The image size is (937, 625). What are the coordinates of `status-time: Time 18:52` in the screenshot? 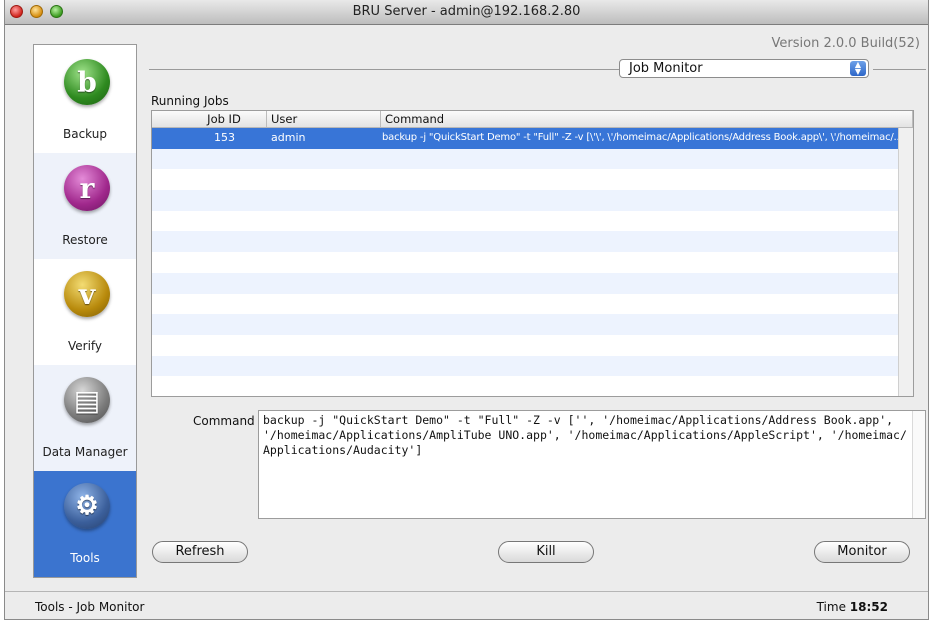 It's located at (852, 607).